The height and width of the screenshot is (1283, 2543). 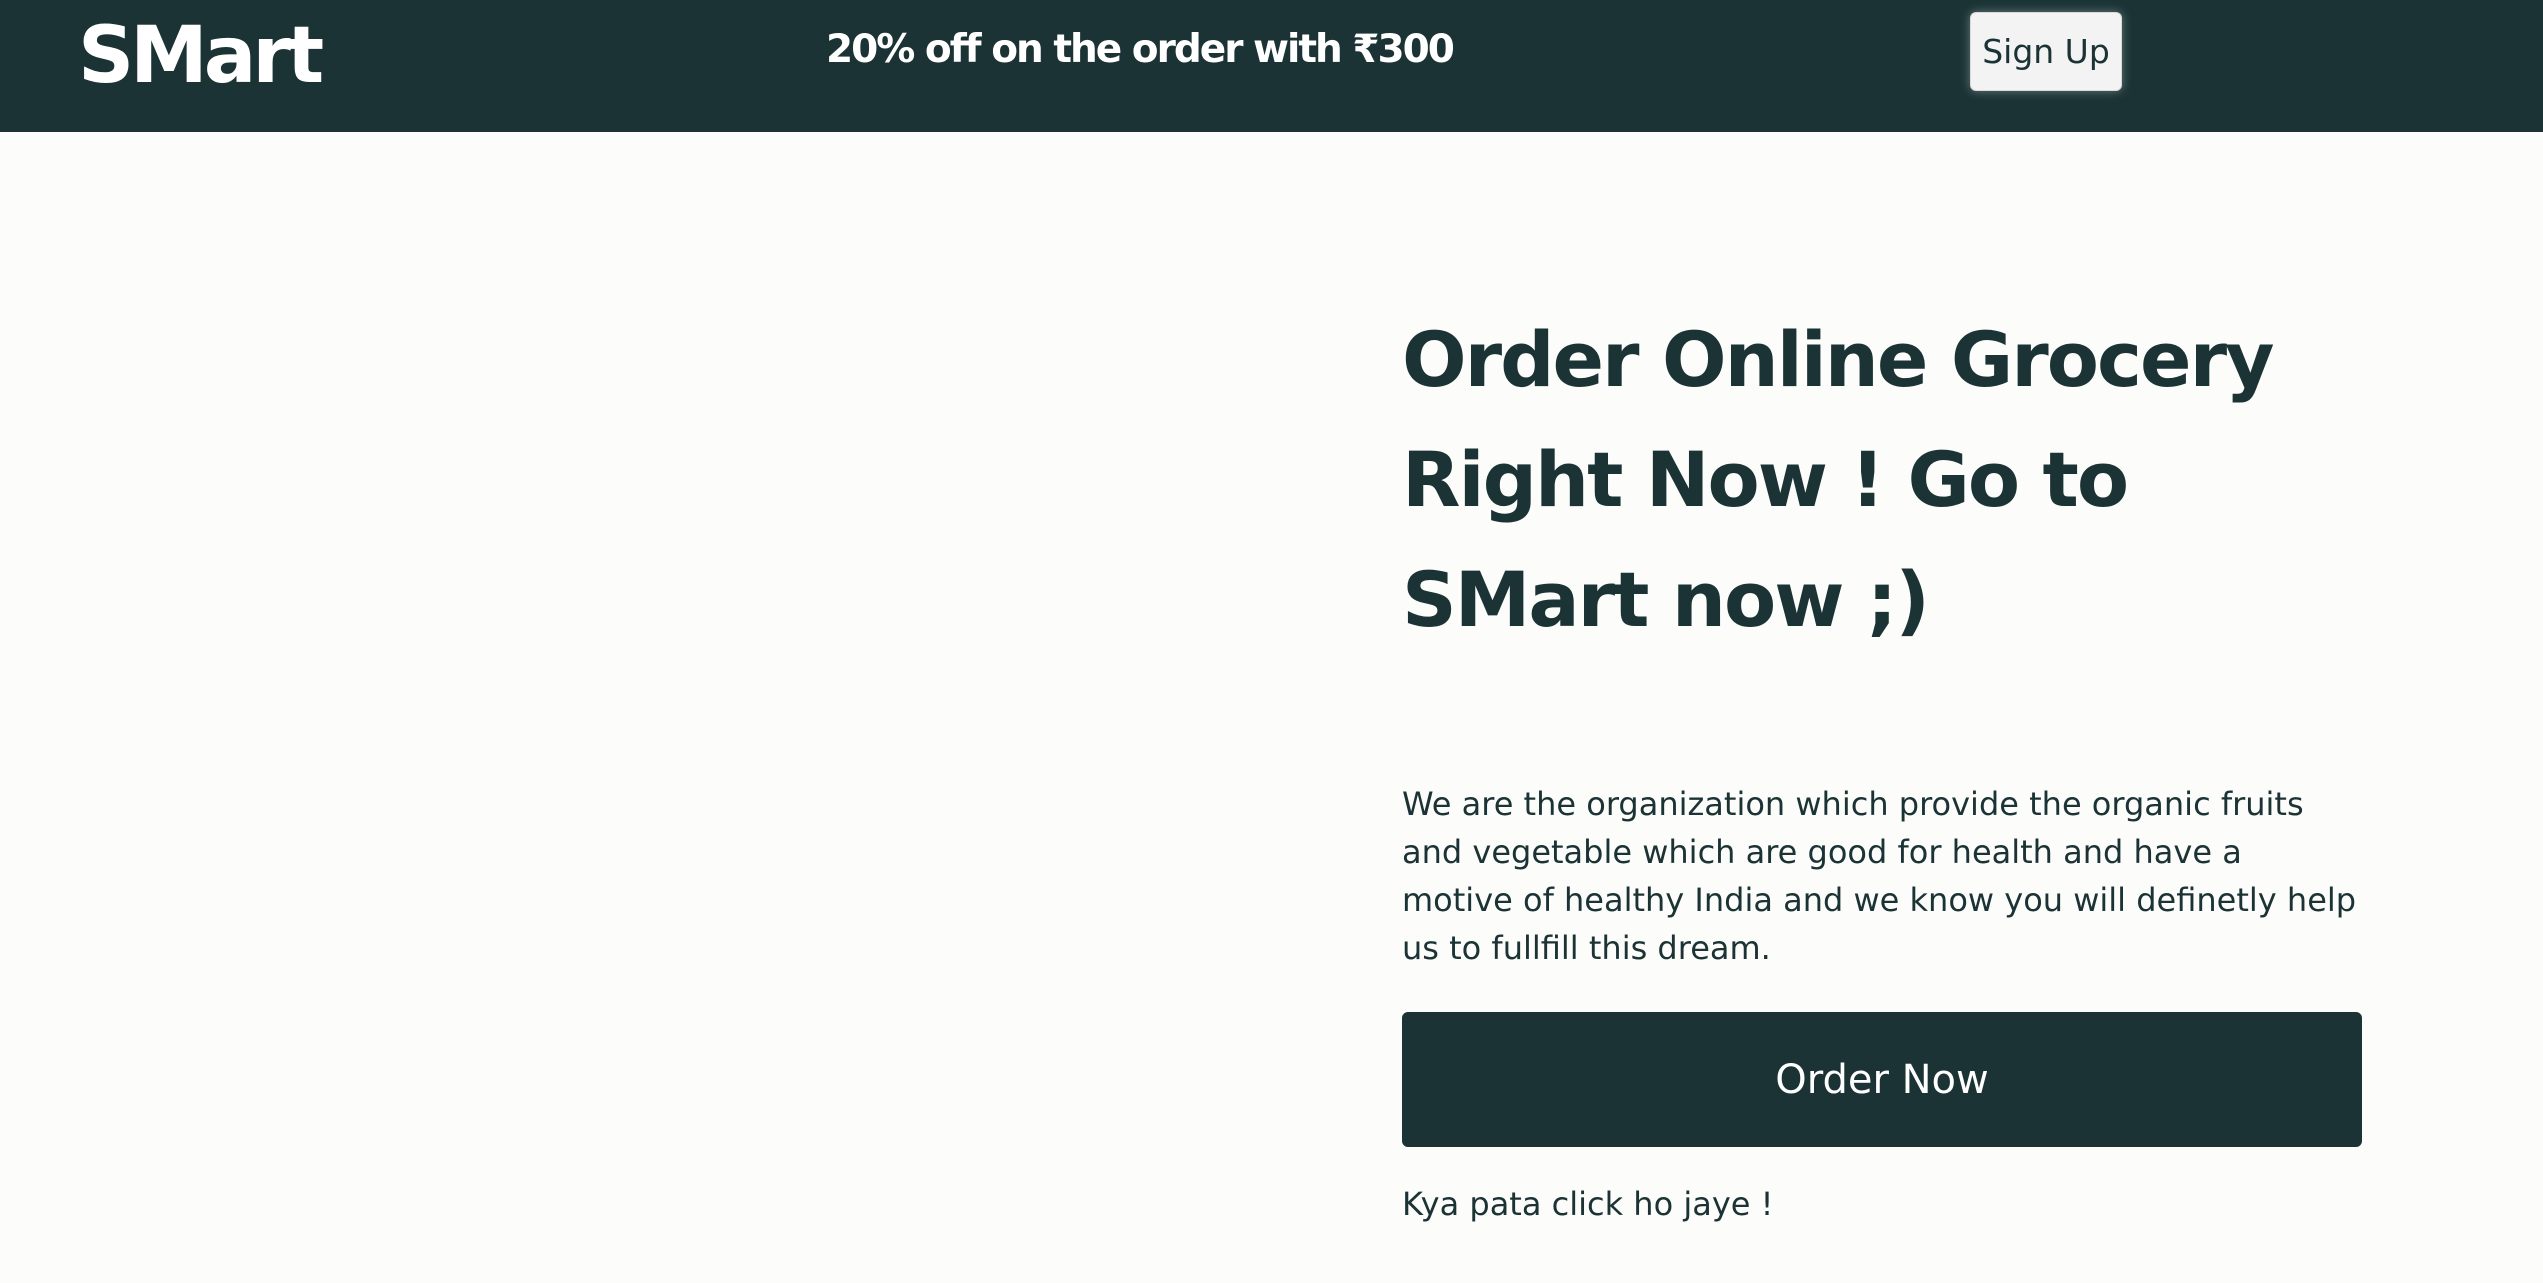 What do you see at coordinates (1882, 1079) in the screenshot?
I see `order-now-button: Order Now` at bounding box center [1882, 1079].